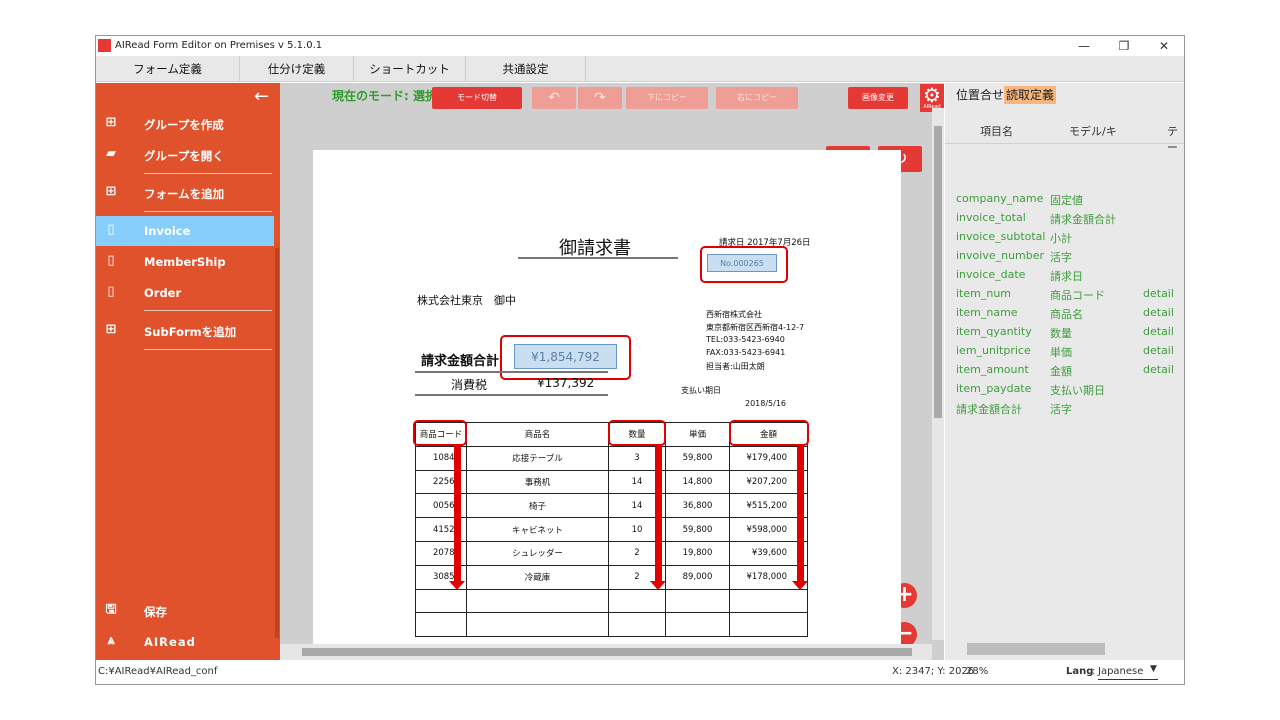  I want to click on item-model: 数量, so click(1061, 333).